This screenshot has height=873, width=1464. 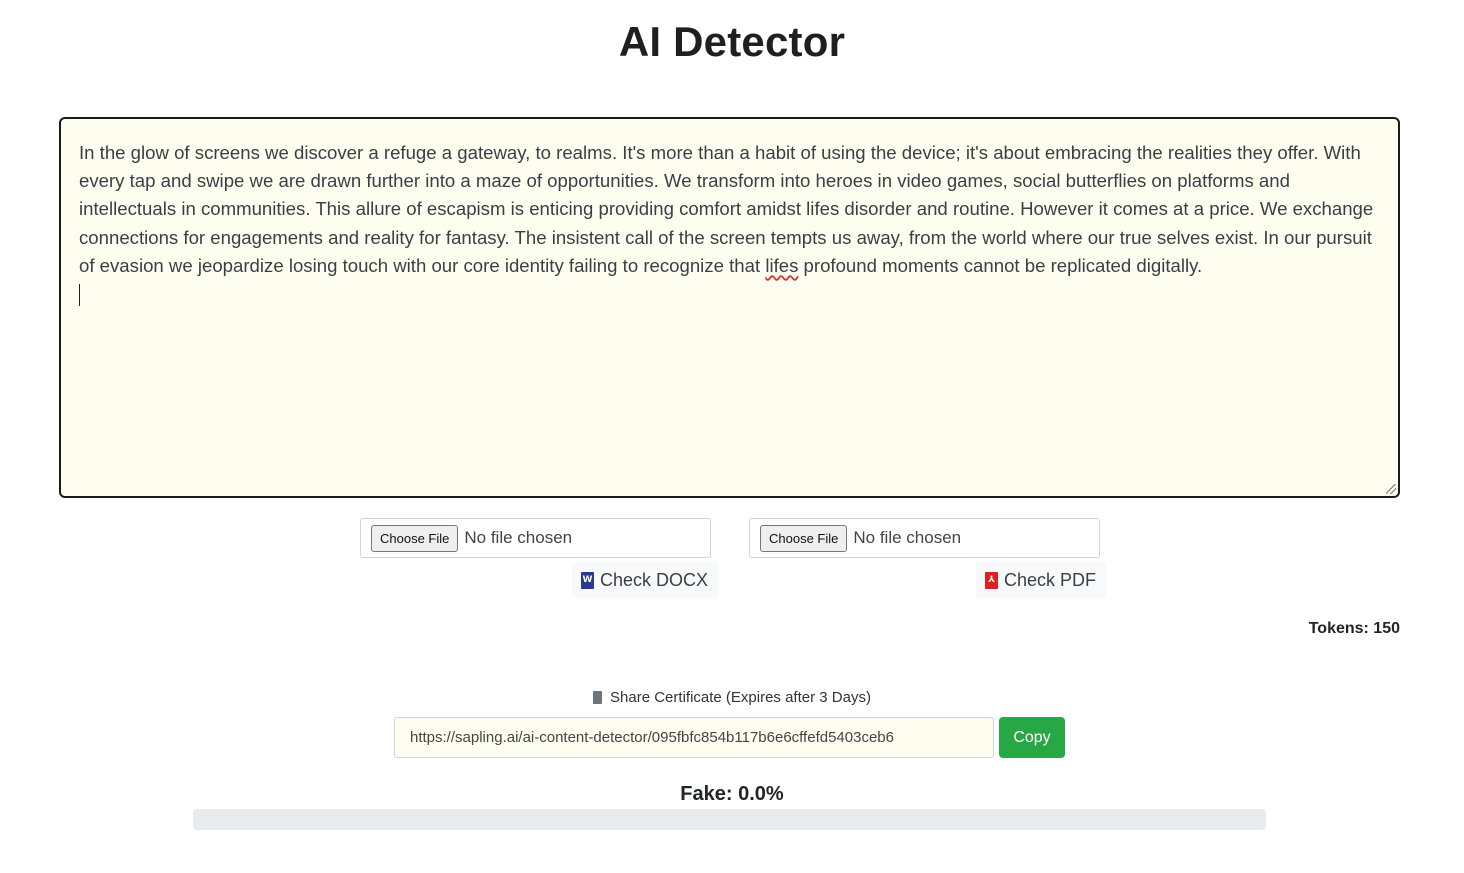 What do you see at coordinates (518, 537) in the screenshot?
I see `docx-file-status: No file chosen` at bounding box center [518, 537].